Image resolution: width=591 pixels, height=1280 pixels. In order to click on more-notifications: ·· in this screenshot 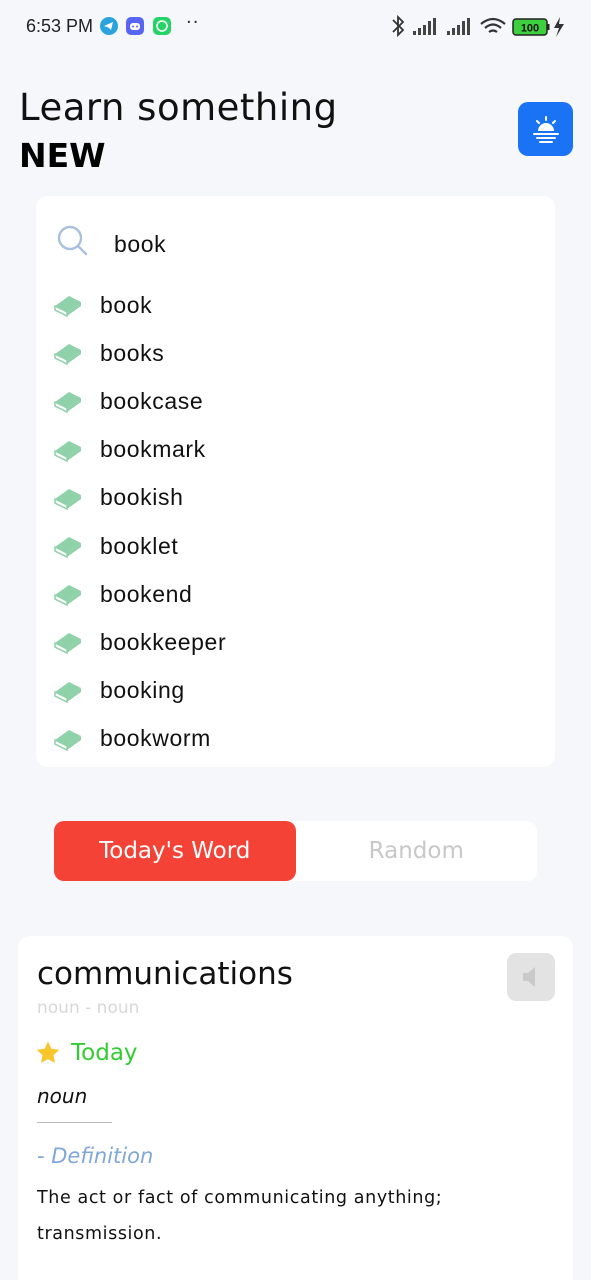, I will do `click(193, 22)`.